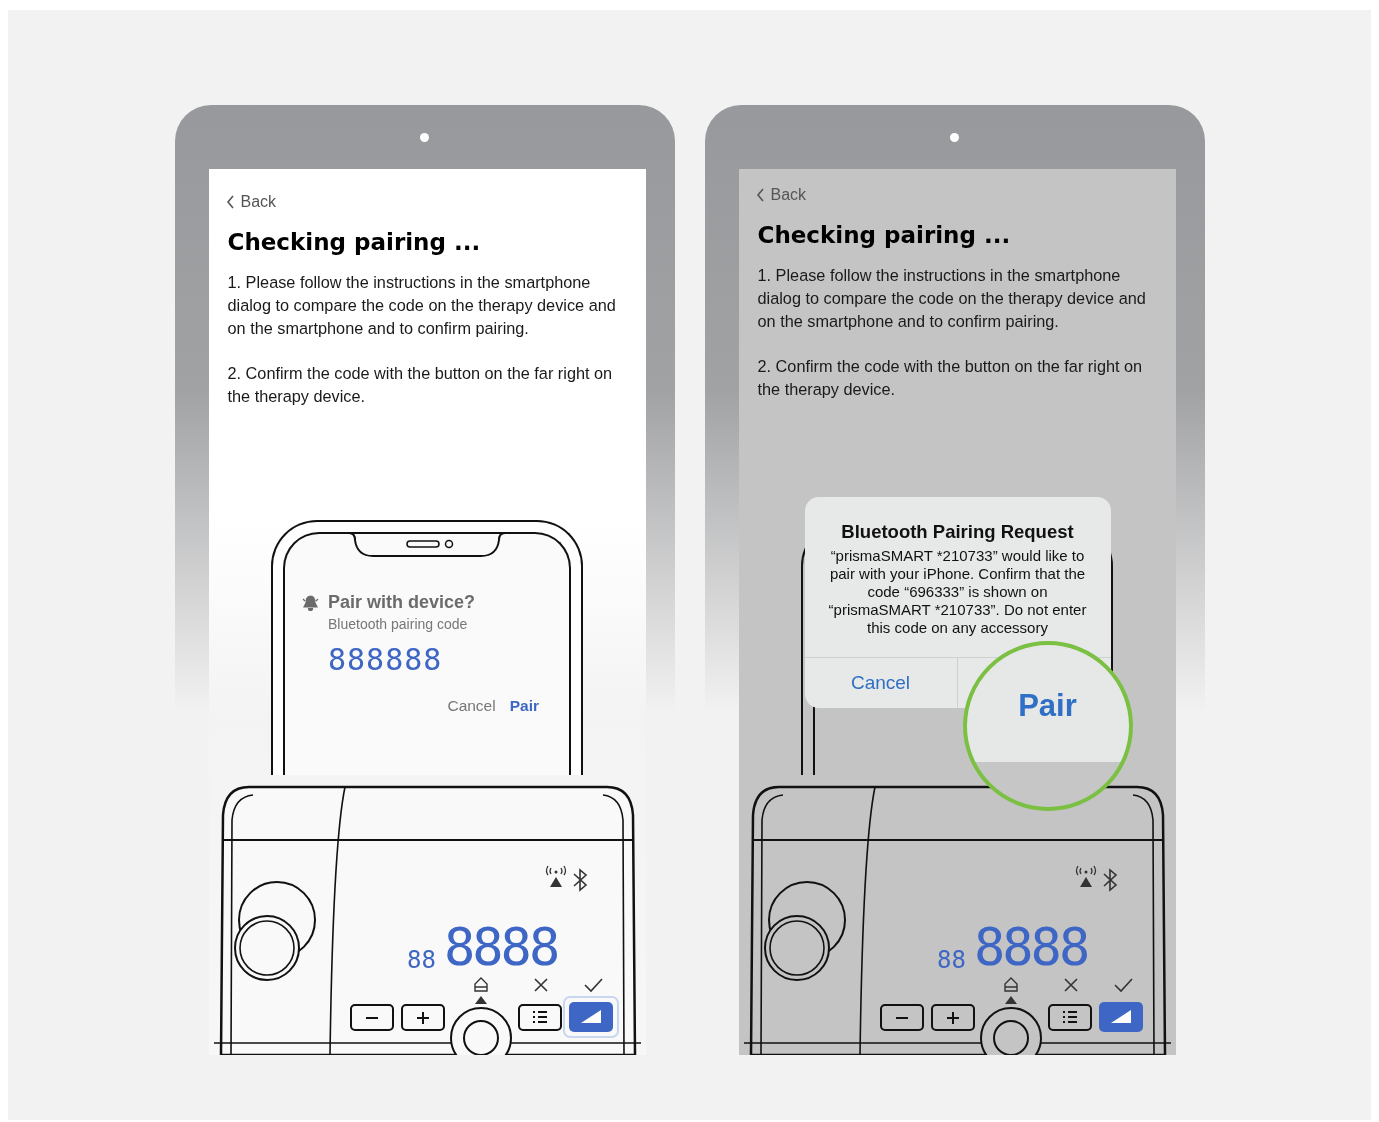  Describe the element at coordinates (957, 532) in the screenshot. I see `alert-title: Bluetooth Pairing Request` at that location.